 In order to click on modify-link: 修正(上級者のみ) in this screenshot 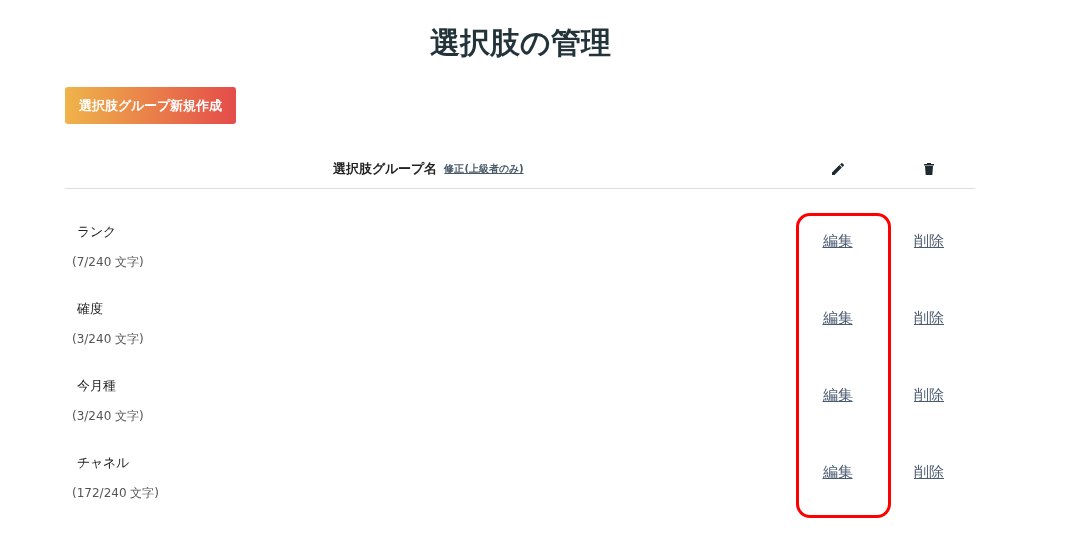, I will do `click(484, 169)`.